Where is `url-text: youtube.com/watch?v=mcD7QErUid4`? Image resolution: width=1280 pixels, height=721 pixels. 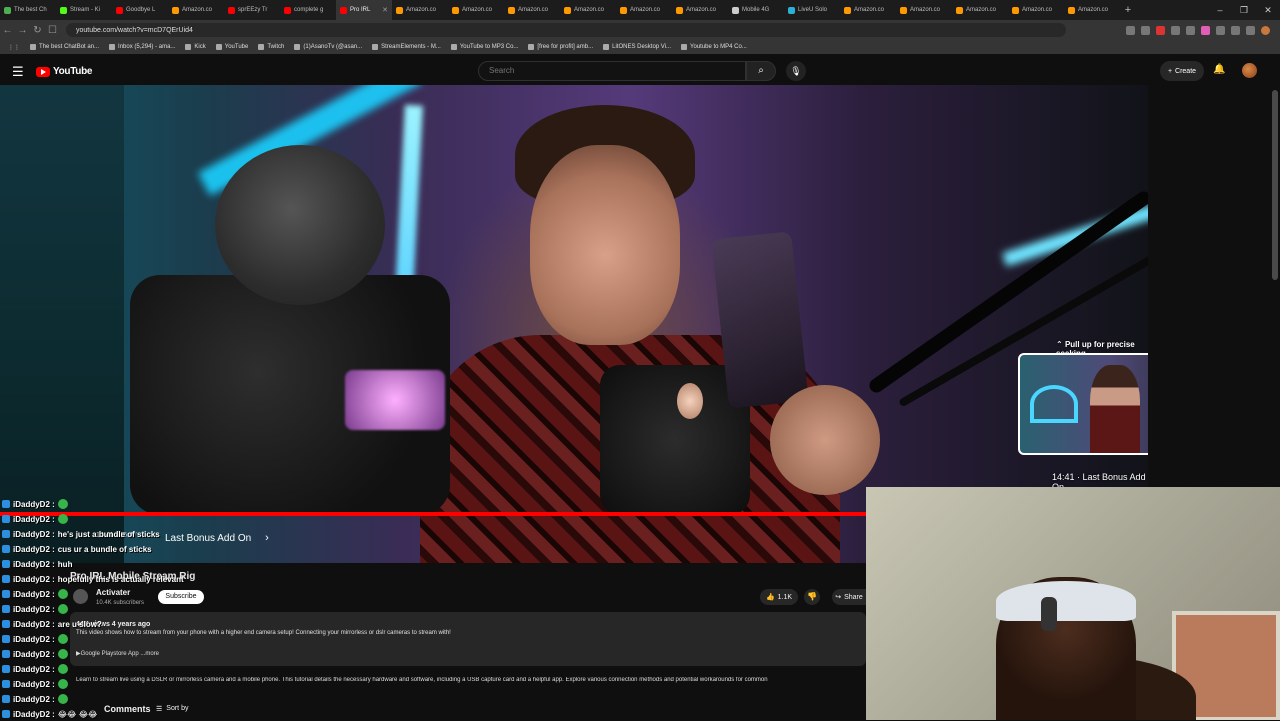 url-text: youtube.com/watch?v=mcD7QErUid4 is located at coordinates (134, 30).